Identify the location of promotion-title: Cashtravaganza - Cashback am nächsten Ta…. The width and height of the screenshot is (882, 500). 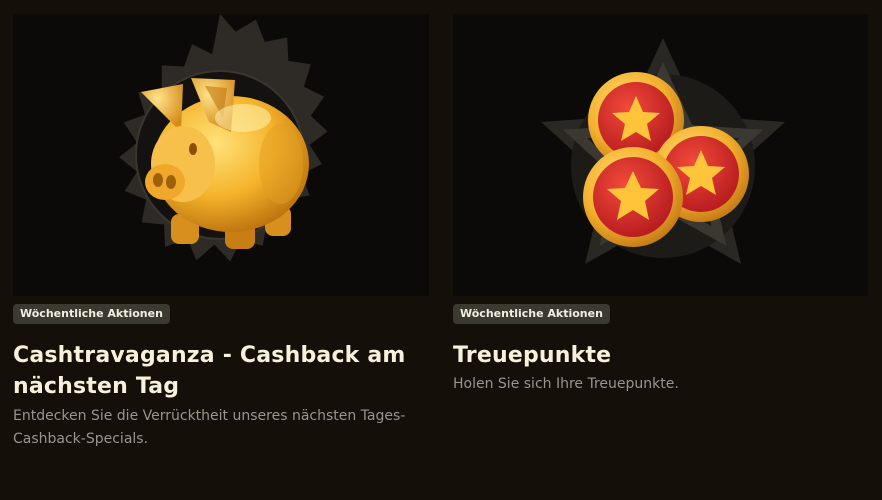
(221, 371).